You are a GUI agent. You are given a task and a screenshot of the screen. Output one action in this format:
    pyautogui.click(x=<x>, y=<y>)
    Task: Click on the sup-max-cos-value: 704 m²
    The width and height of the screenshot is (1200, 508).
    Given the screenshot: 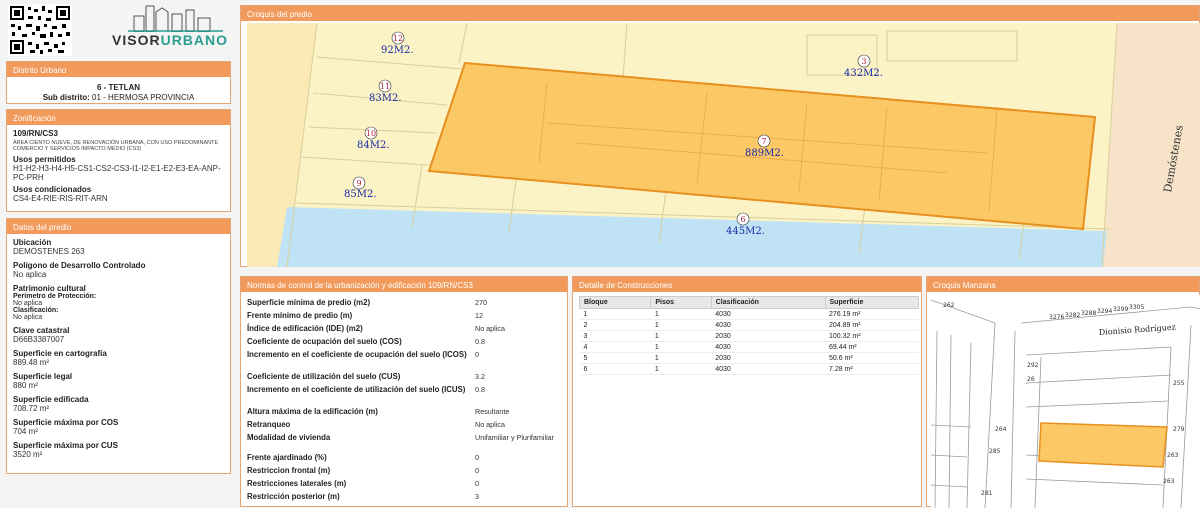 What is the action you would take?
    pyautogui.click(x=25, y=431)
    